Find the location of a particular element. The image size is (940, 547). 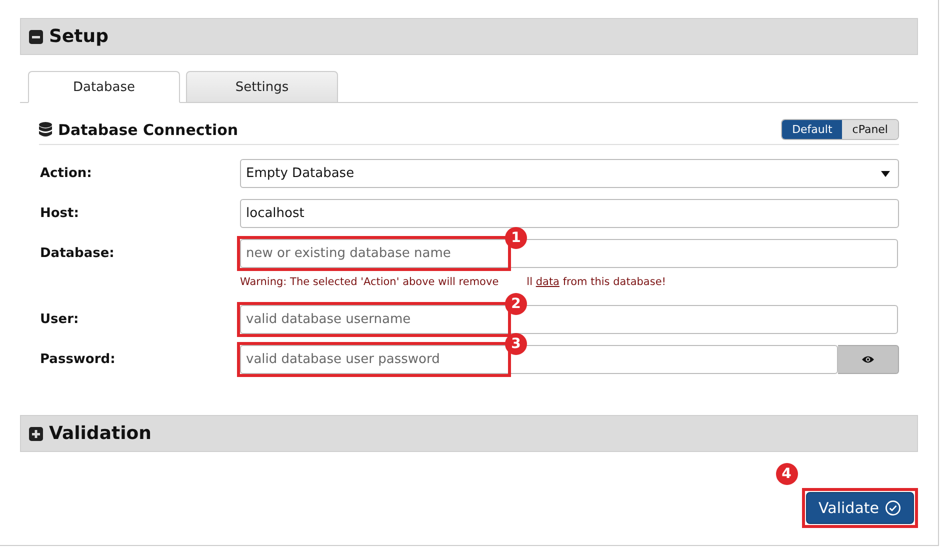

eye-icon is located at coordinates (868, 359).